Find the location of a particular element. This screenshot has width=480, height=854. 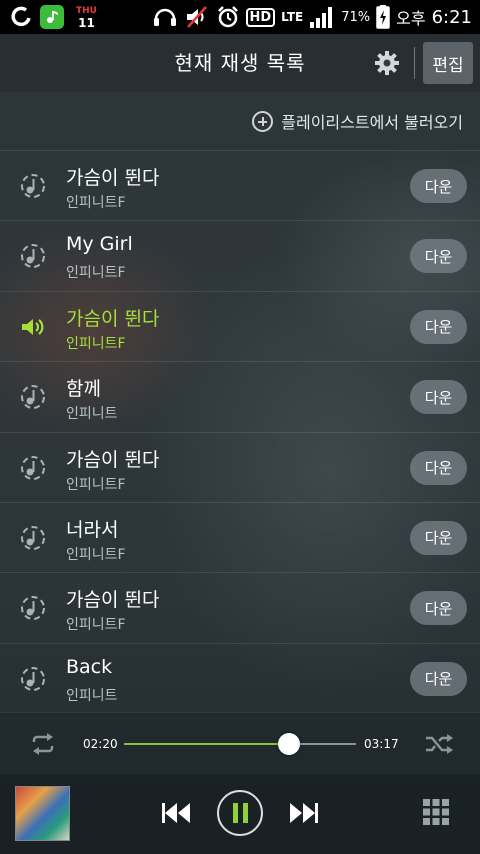

time-ampm: 오후 is located at coordinates (411, 18).